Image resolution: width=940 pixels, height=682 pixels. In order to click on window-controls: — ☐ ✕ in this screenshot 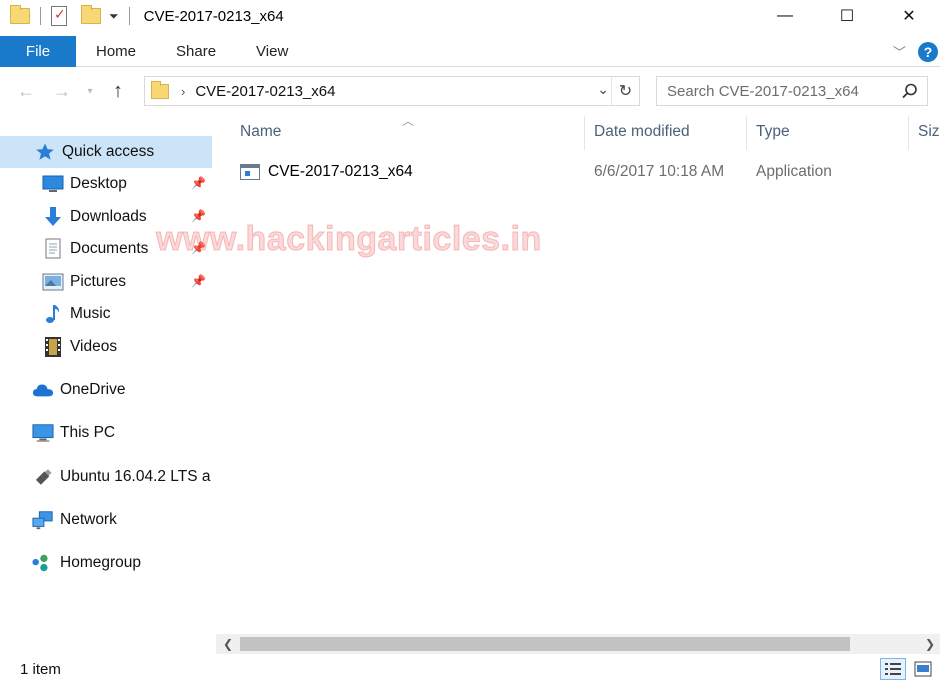, I will do `click(847, 16)`.